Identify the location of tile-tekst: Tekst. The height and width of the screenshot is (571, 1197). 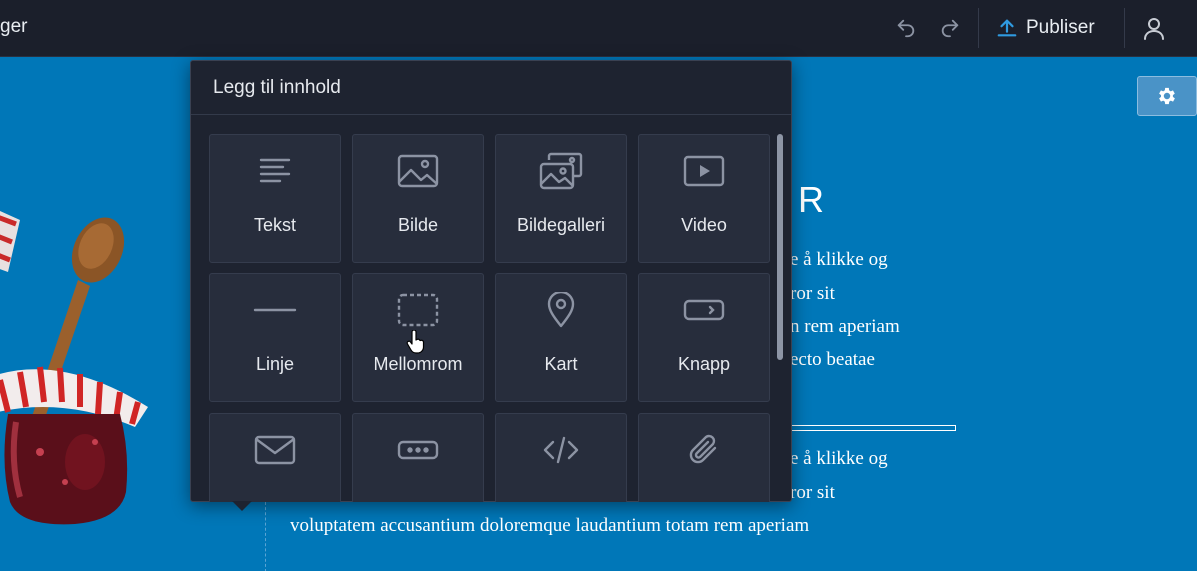
(275, 198).